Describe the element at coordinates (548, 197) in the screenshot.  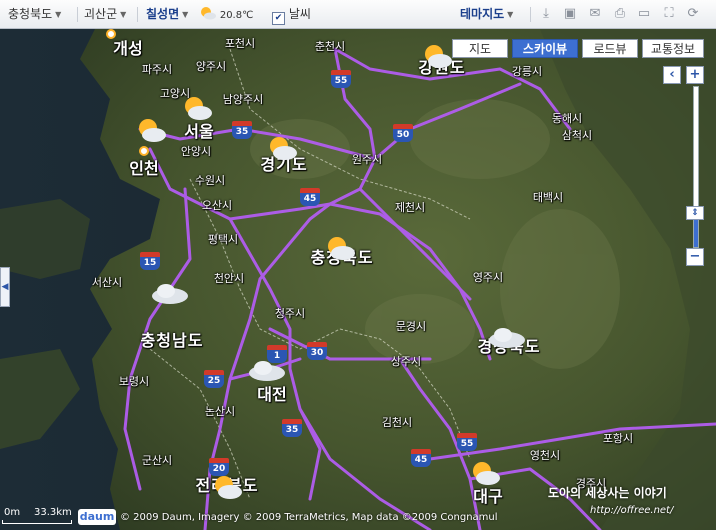
I see `city-label: 태백시` at that location.